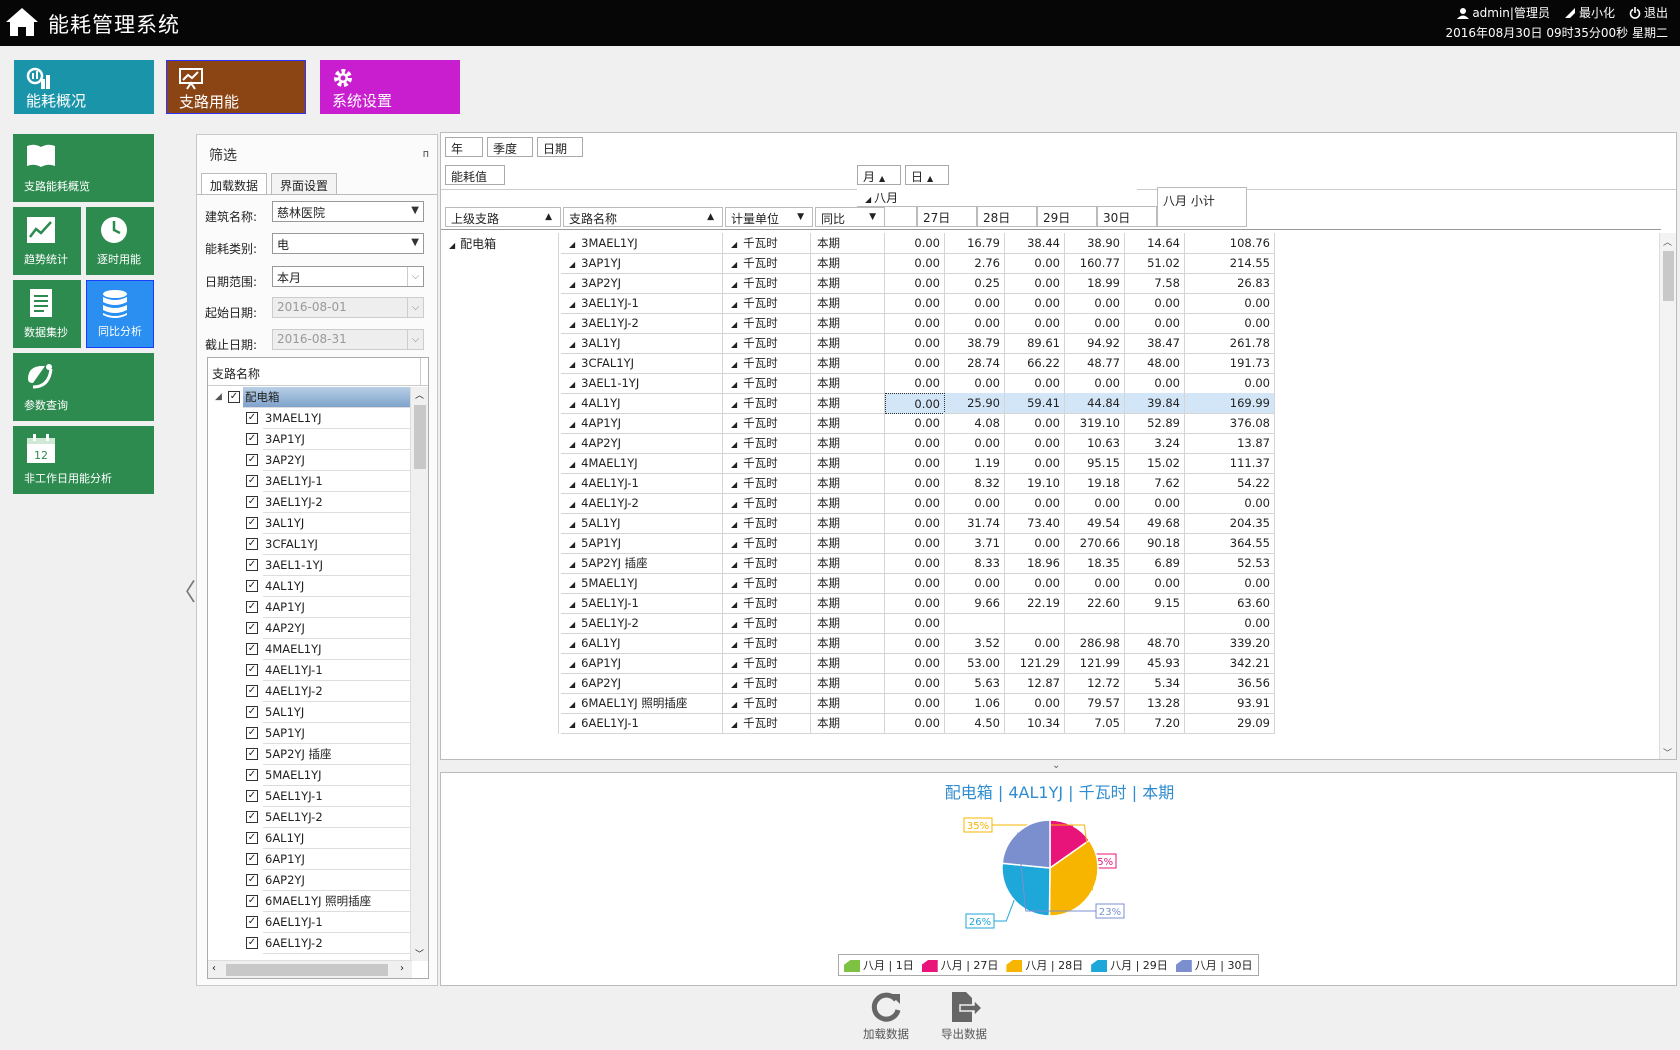  What do you see at coordinates (1230, 523) in the screenshot?
I see `value-cell: 204.35` at bounding box center [1230, 523].